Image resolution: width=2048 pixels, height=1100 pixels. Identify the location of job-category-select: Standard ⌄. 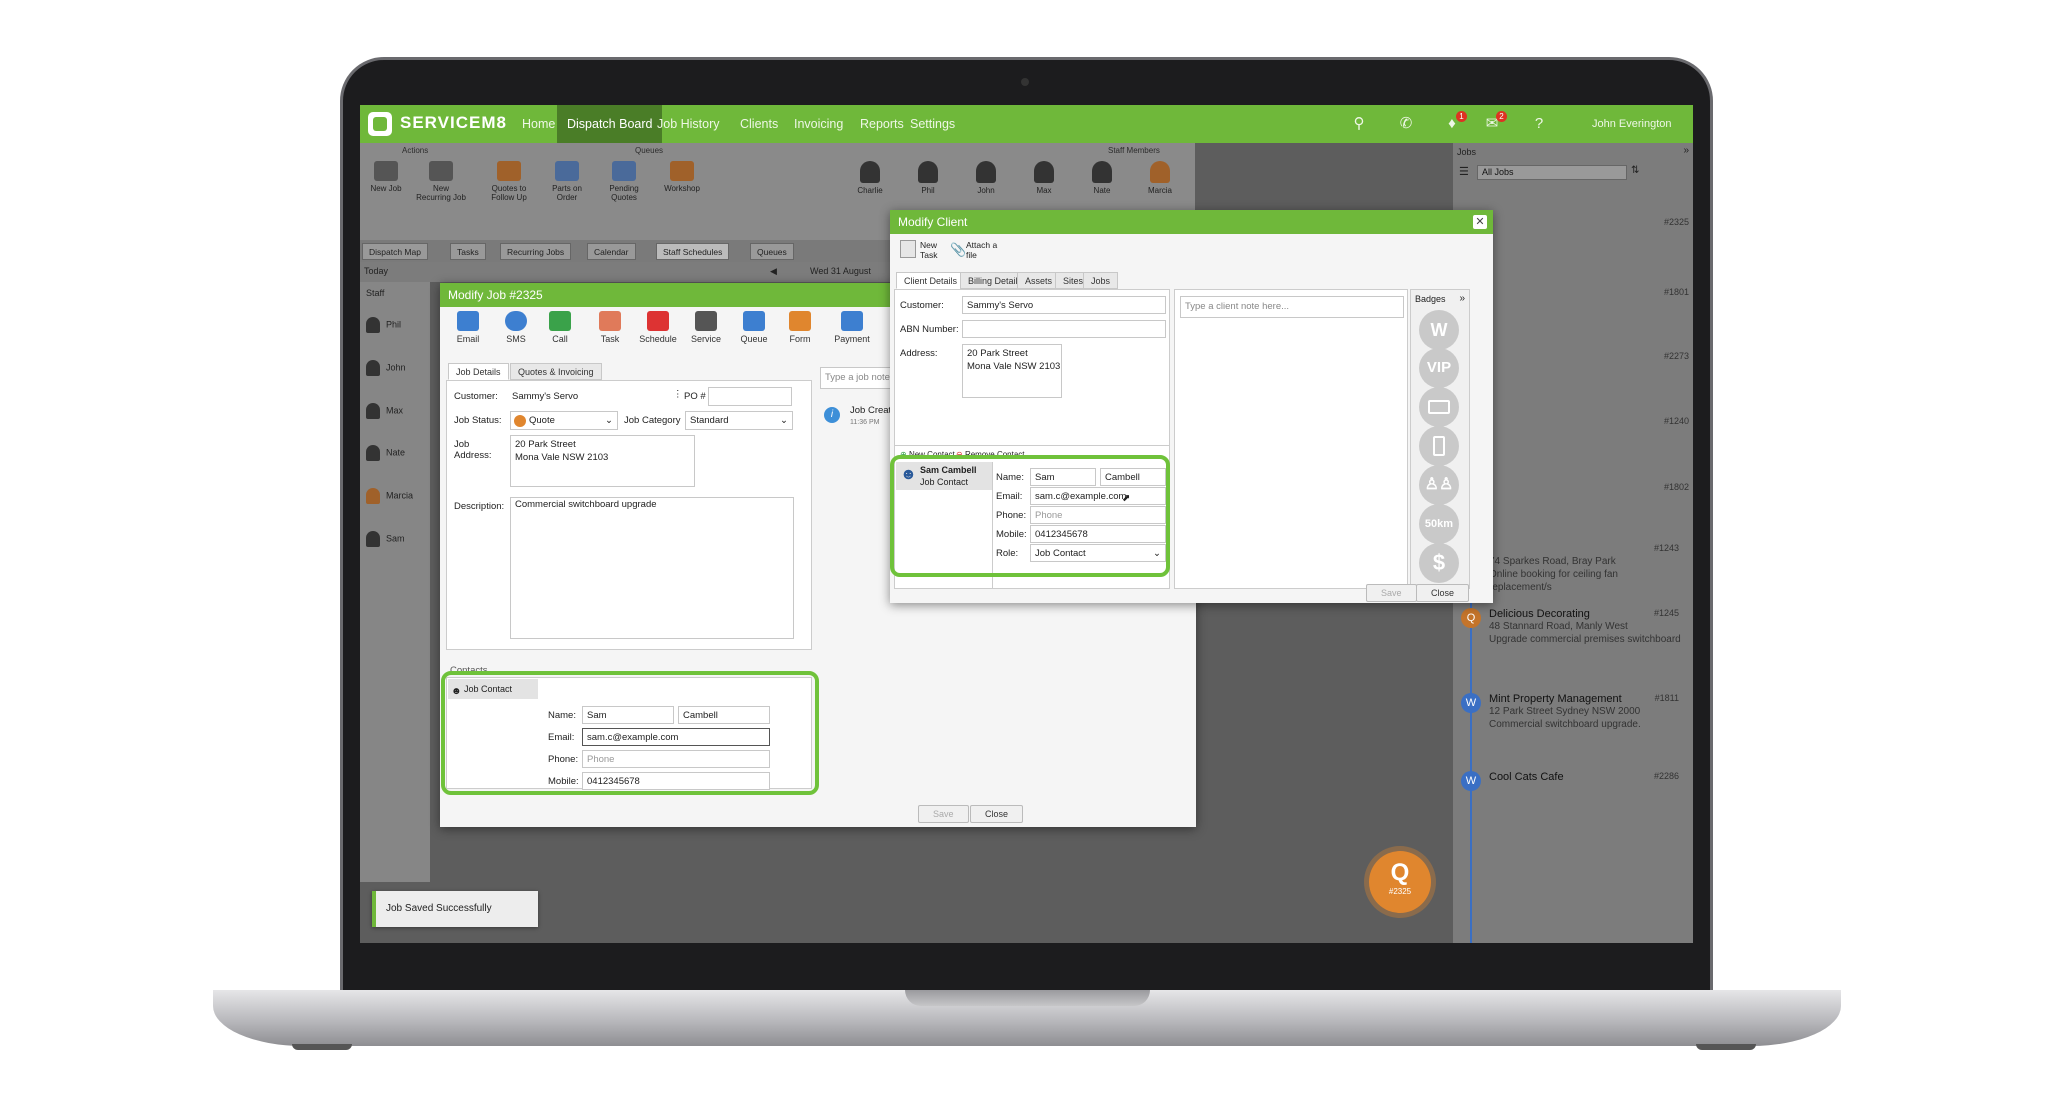
(739, 420).